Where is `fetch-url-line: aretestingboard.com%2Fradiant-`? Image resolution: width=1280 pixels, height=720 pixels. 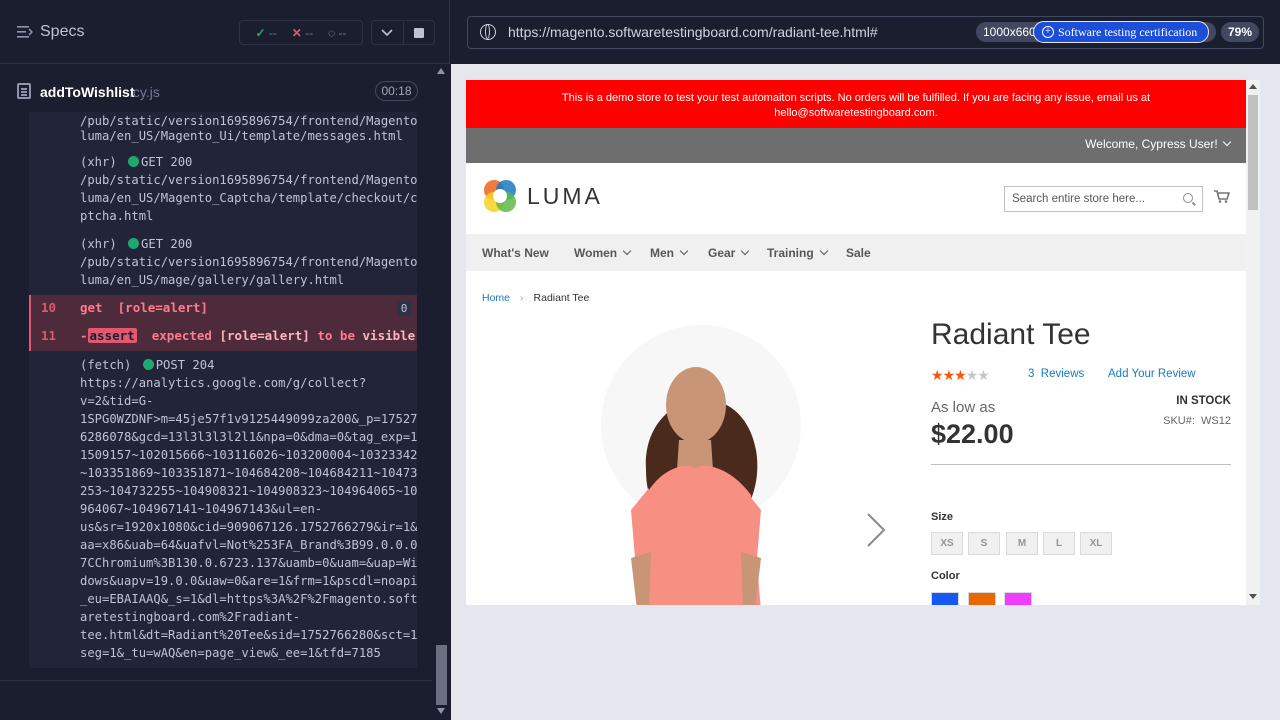 fetch-url-line: aretestingboard.com%2Fradiant- is located at coordinates (190, 617).